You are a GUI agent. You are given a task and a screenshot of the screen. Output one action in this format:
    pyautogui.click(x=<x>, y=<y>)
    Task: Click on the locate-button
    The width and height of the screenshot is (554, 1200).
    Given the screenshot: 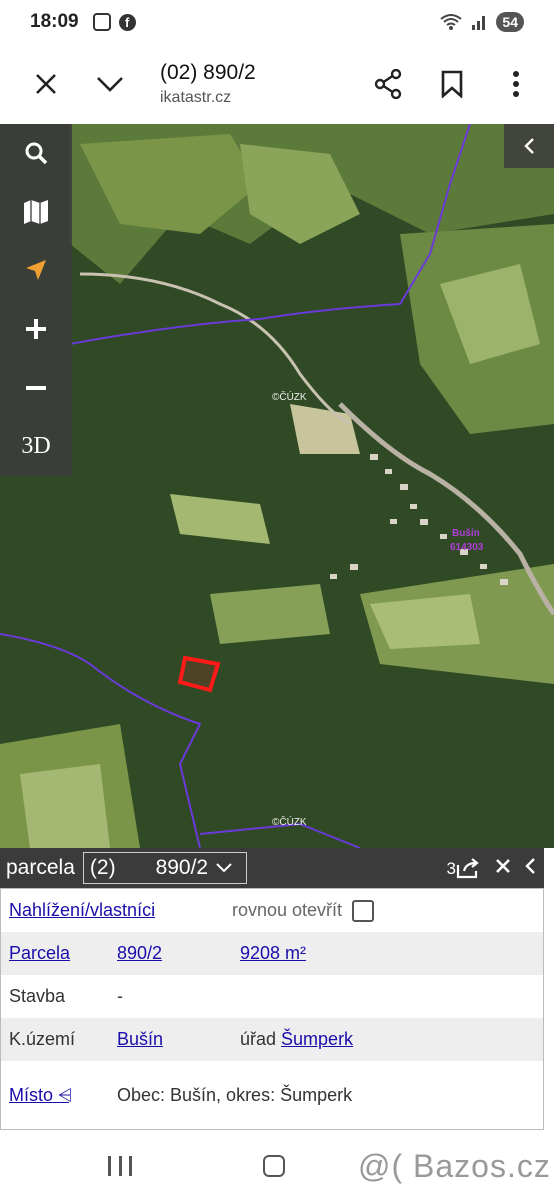 What is the action you would take?
    pyautogui.click(x=36, y=270)
    